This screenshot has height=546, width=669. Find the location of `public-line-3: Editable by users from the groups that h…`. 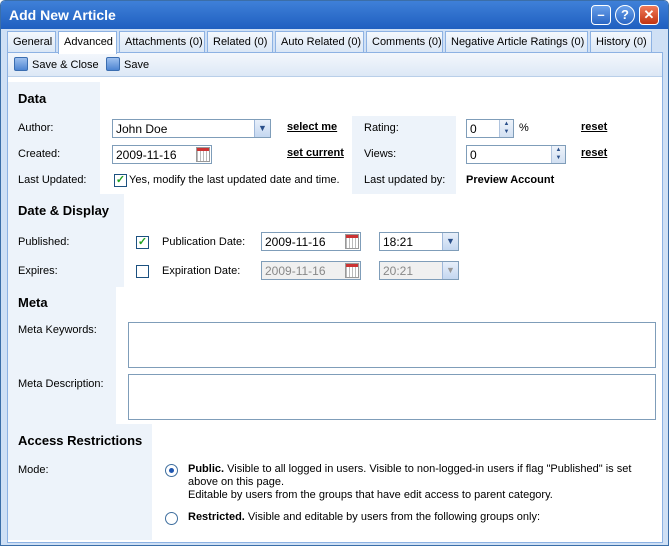

public-line-3: Editable by users from the groups that h… is located at coordinates (370, 495).